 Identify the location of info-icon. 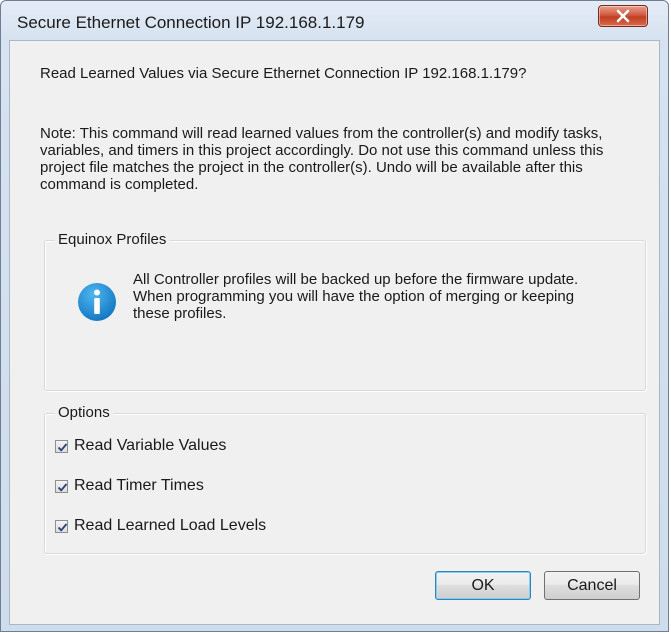
(97, 302).